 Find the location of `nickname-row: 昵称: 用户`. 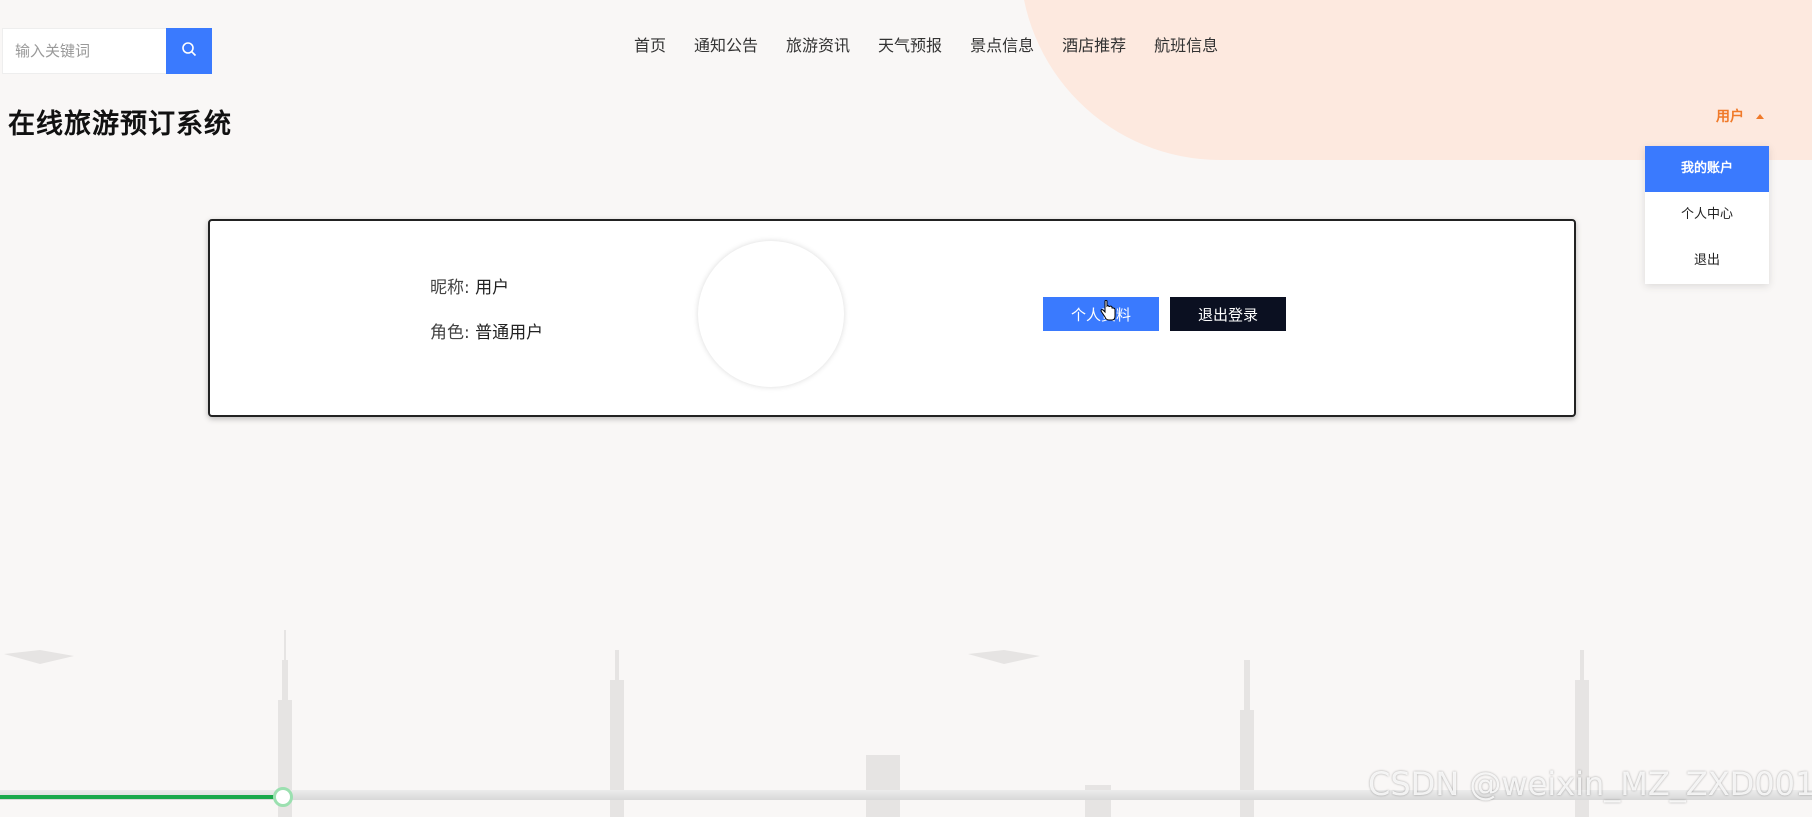

nickname-row: 昵称: 用户 is located at coordinates (469, 285).